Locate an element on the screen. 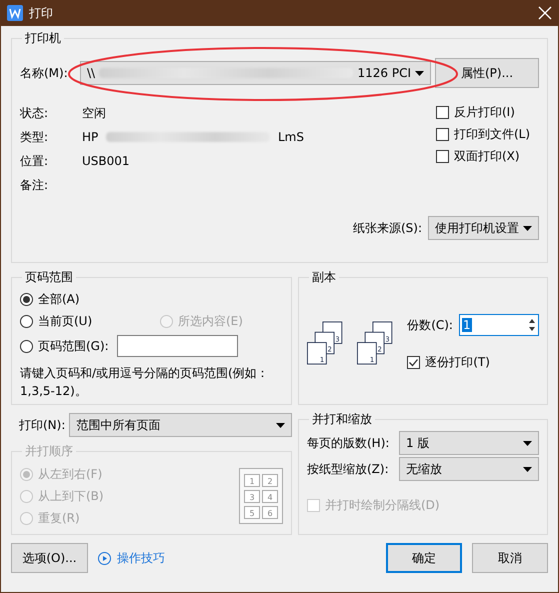  field-label: 按纸型缩放(Z): is located at coordinates (348, 469).